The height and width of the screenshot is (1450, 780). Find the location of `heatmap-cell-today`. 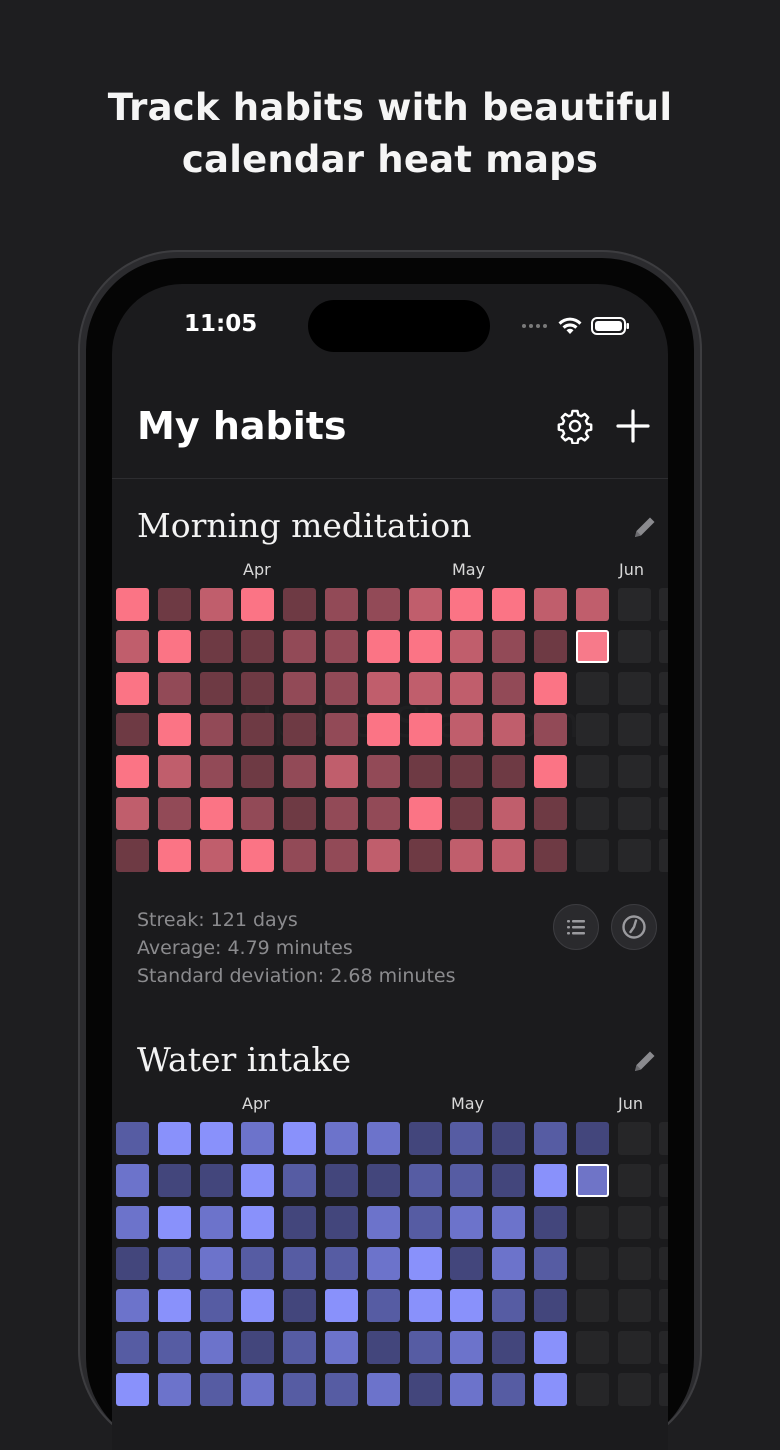

heatmap-cell-today is located at coordinates (592, 646).